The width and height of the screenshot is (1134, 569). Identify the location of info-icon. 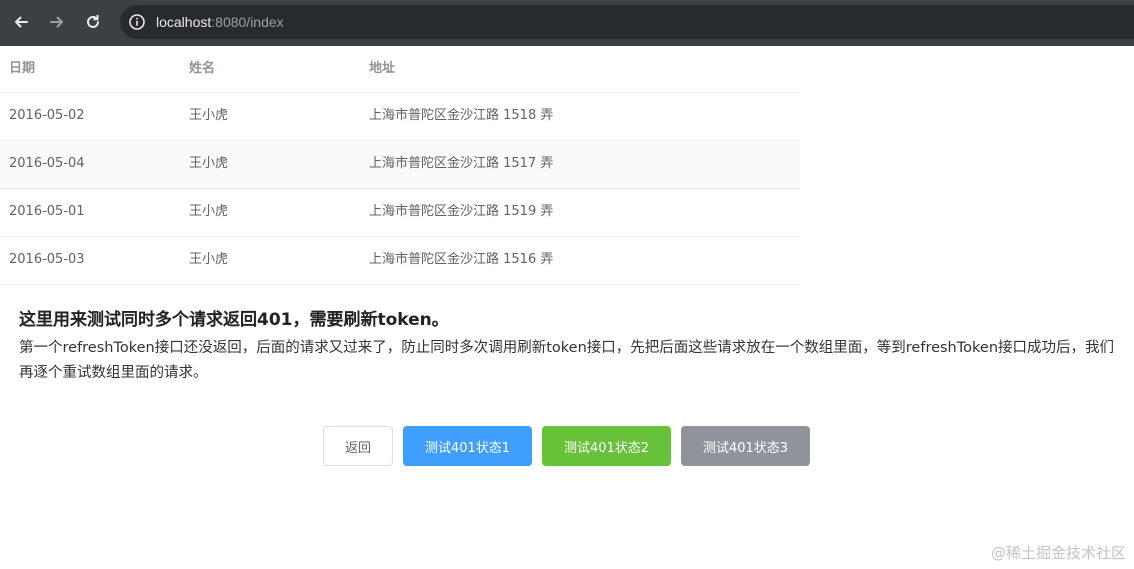
(137, 22).